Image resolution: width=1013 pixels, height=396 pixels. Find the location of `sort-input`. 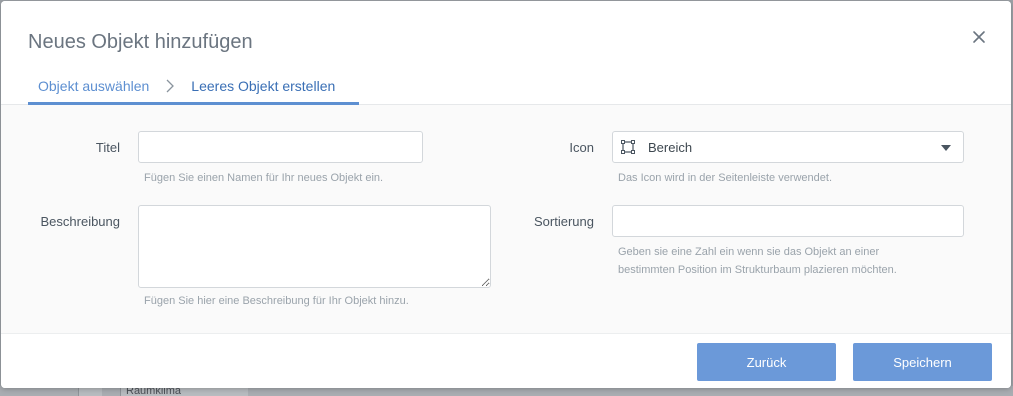

sort-input is located at coordinates (788, 221).